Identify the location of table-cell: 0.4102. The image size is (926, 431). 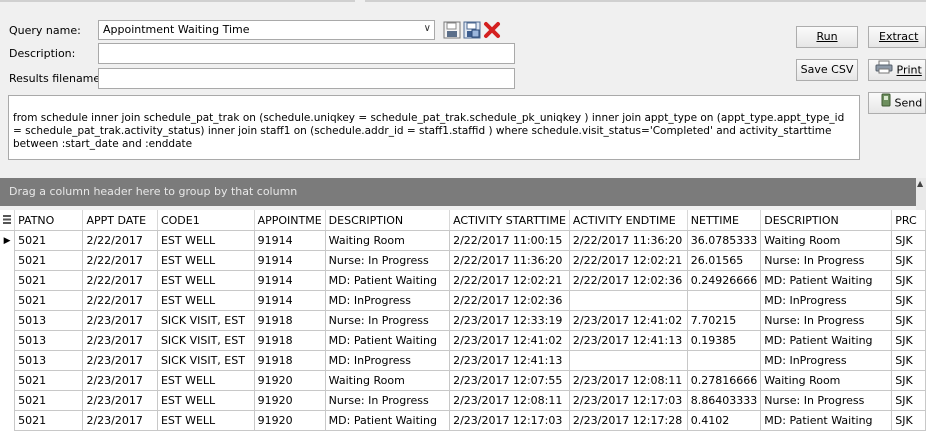
(724, 420).